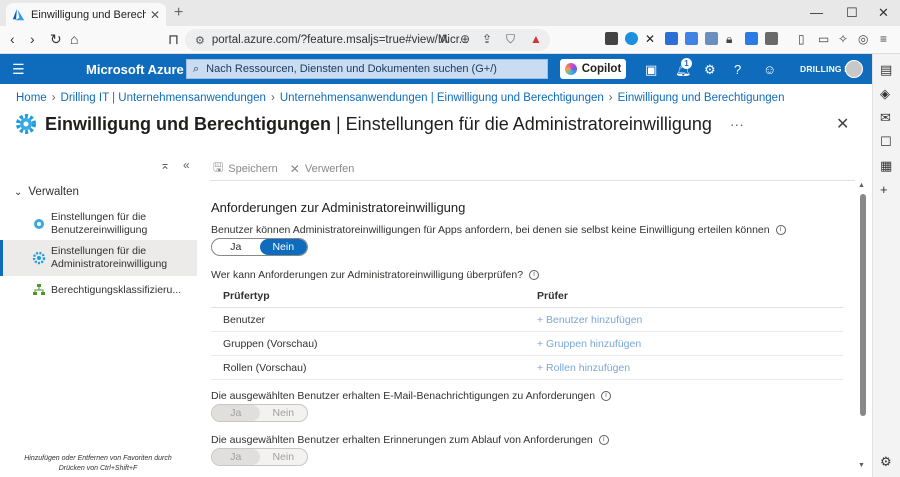  Describe the element at coordinates (852, 13) in the screenshot. I see `maximize-icon: ☐` at that location.